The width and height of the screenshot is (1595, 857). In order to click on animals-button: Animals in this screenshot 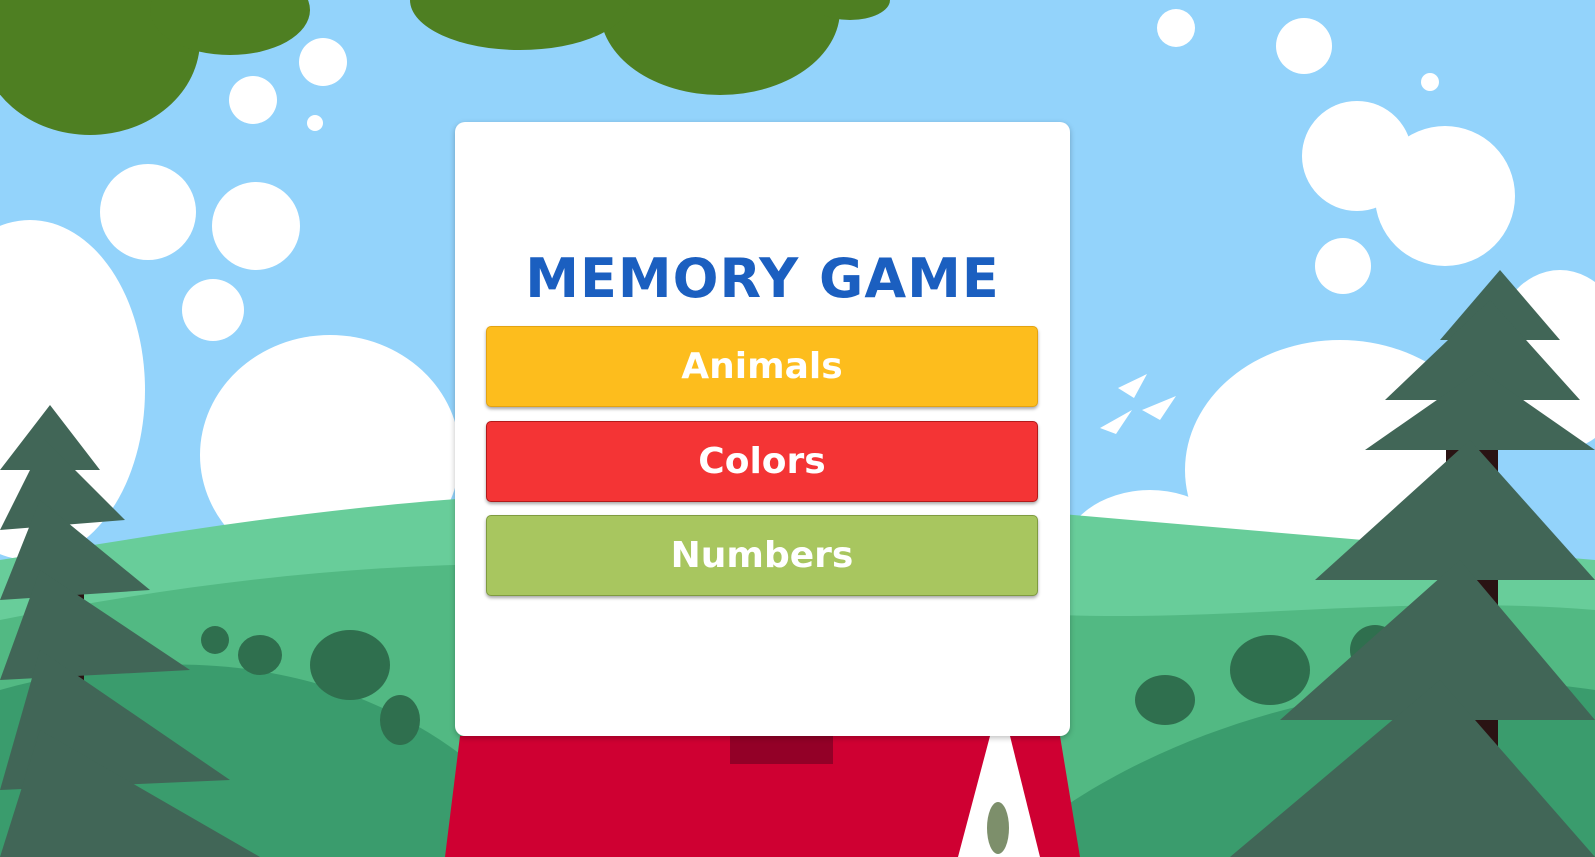, I will do `click(762, 366)`.